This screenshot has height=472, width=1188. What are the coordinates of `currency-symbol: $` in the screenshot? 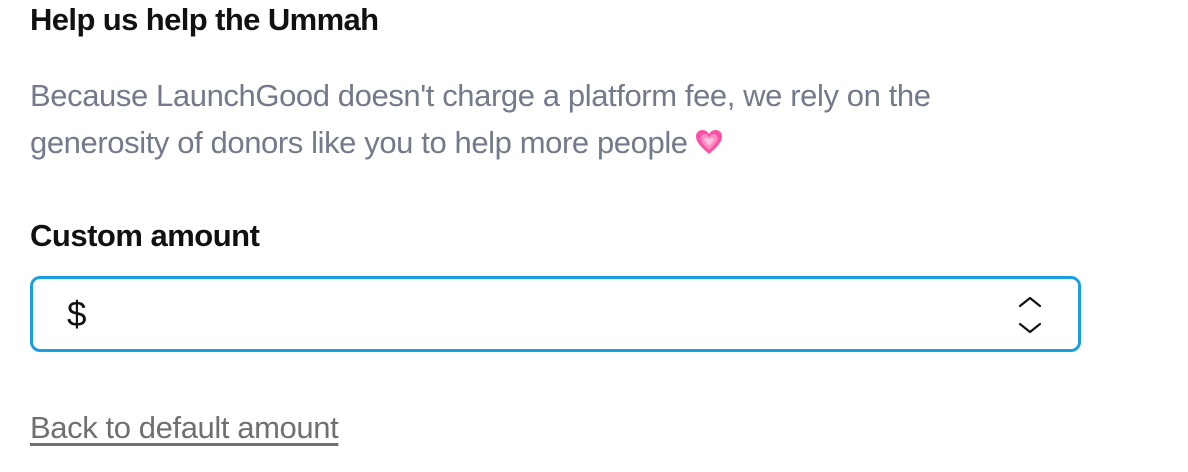 It's located at (77, 314).